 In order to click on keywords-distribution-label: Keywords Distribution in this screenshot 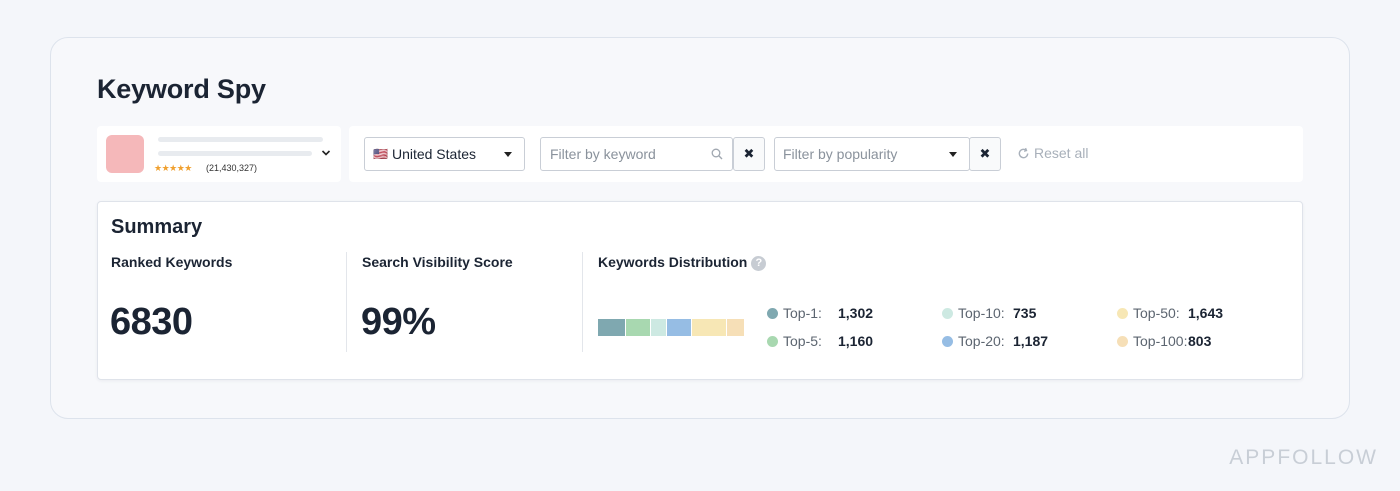, I will do `click(673, 262)`.